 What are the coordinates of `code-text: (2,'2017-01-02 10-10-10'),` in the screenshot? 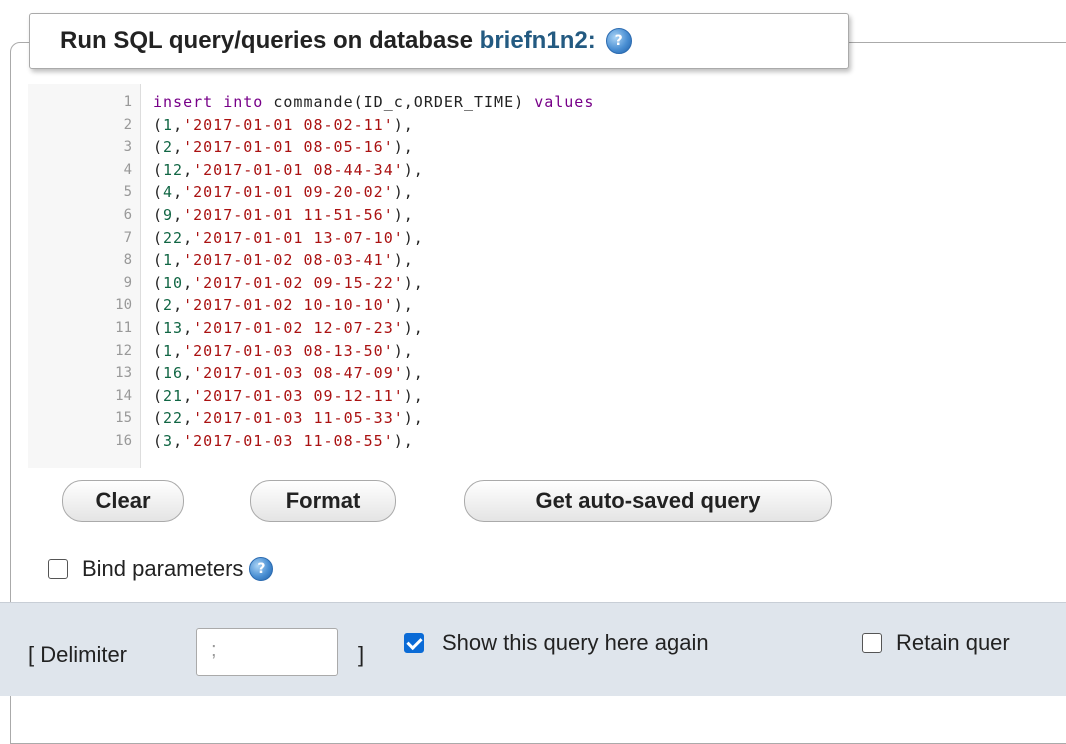 It's located at (283, 305).